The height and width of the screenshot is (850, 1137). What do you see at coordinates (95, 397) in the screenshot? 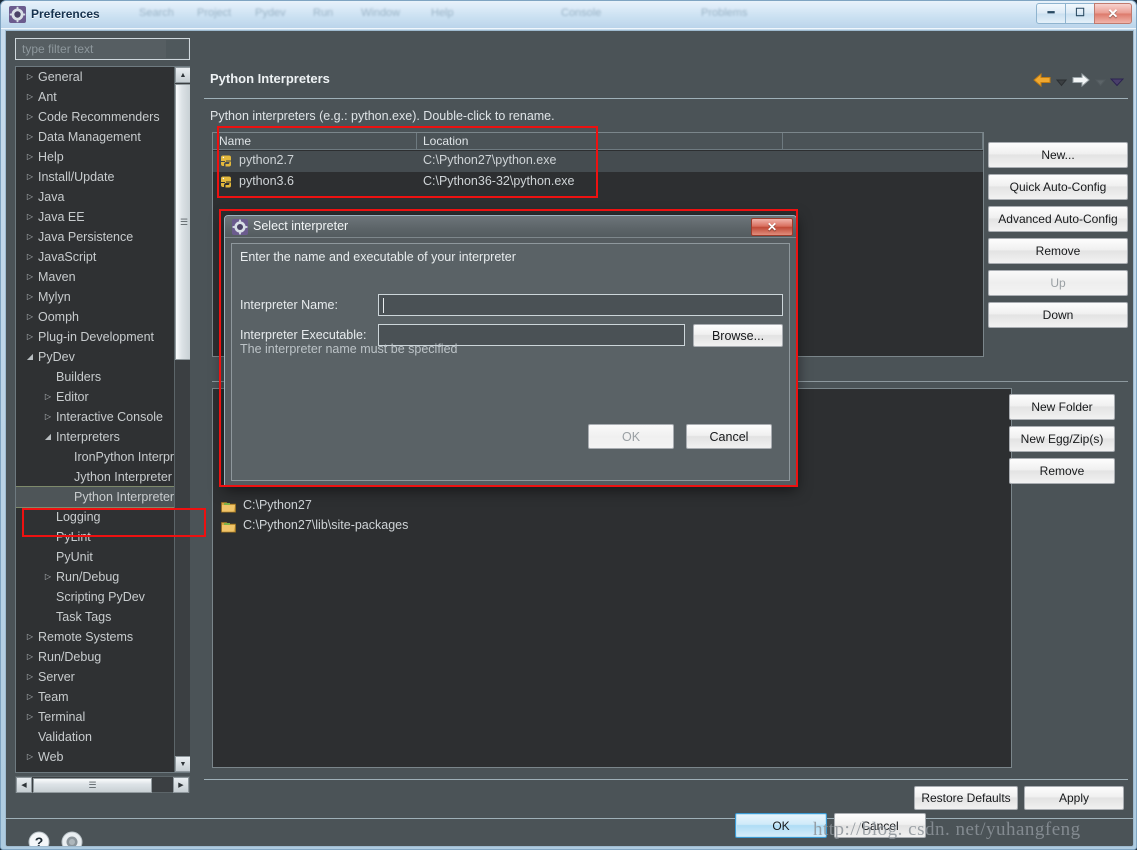
I see `sidebar-item-editor: ▷ Editor` at bounding box center [95, 397].